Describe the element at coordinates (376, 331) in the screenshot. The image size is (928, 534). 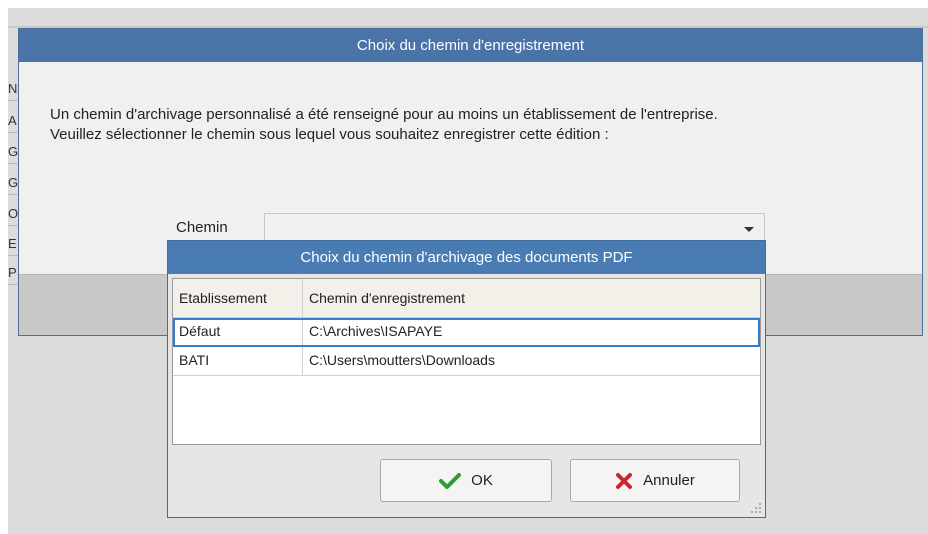
I see `cell-chemin: C:\Archives\ISAPAYE` at that location.